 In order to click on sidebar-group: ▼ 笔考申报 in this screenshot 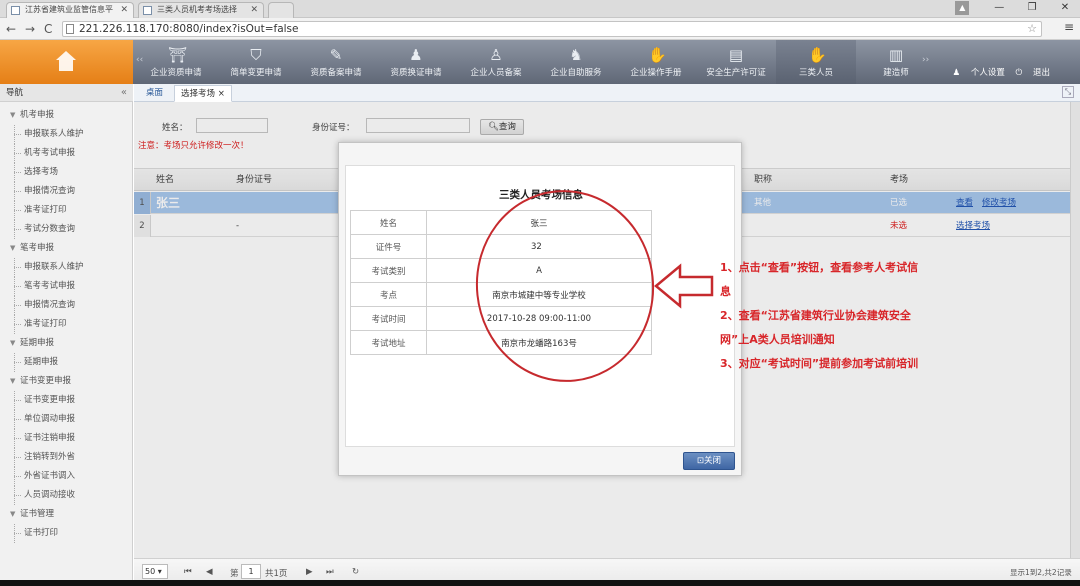, I will do `click(66, 248)`.